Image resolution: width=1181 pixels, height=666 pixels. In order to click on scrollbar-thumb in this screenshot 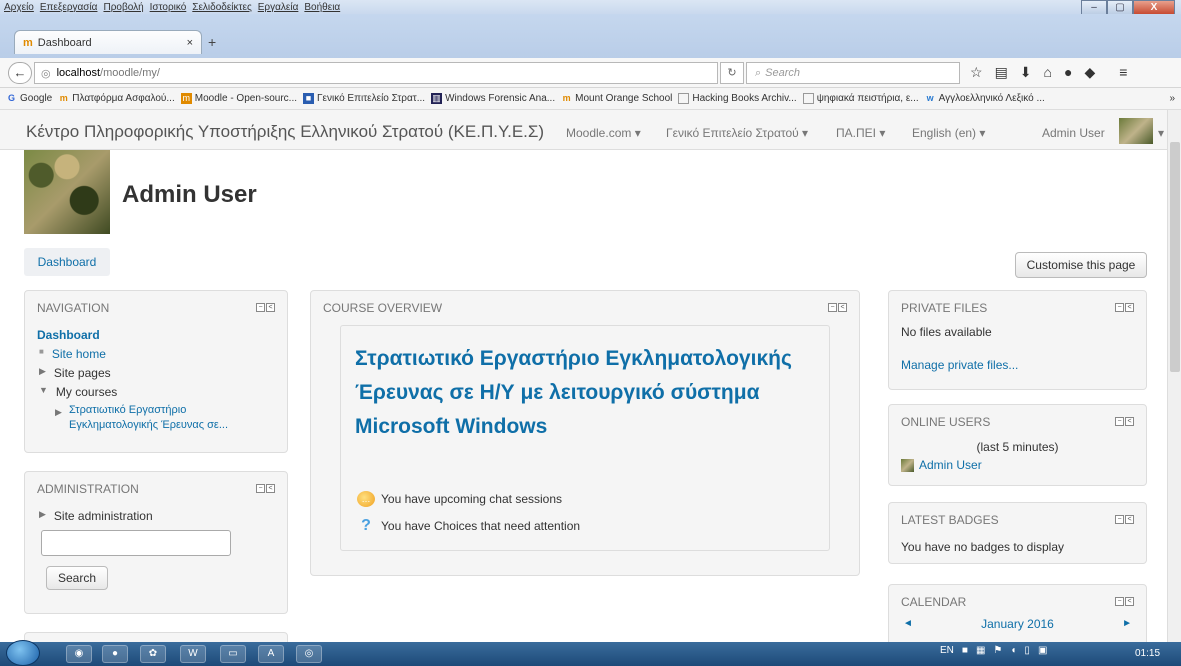, I will do `click(1175, 257)`.